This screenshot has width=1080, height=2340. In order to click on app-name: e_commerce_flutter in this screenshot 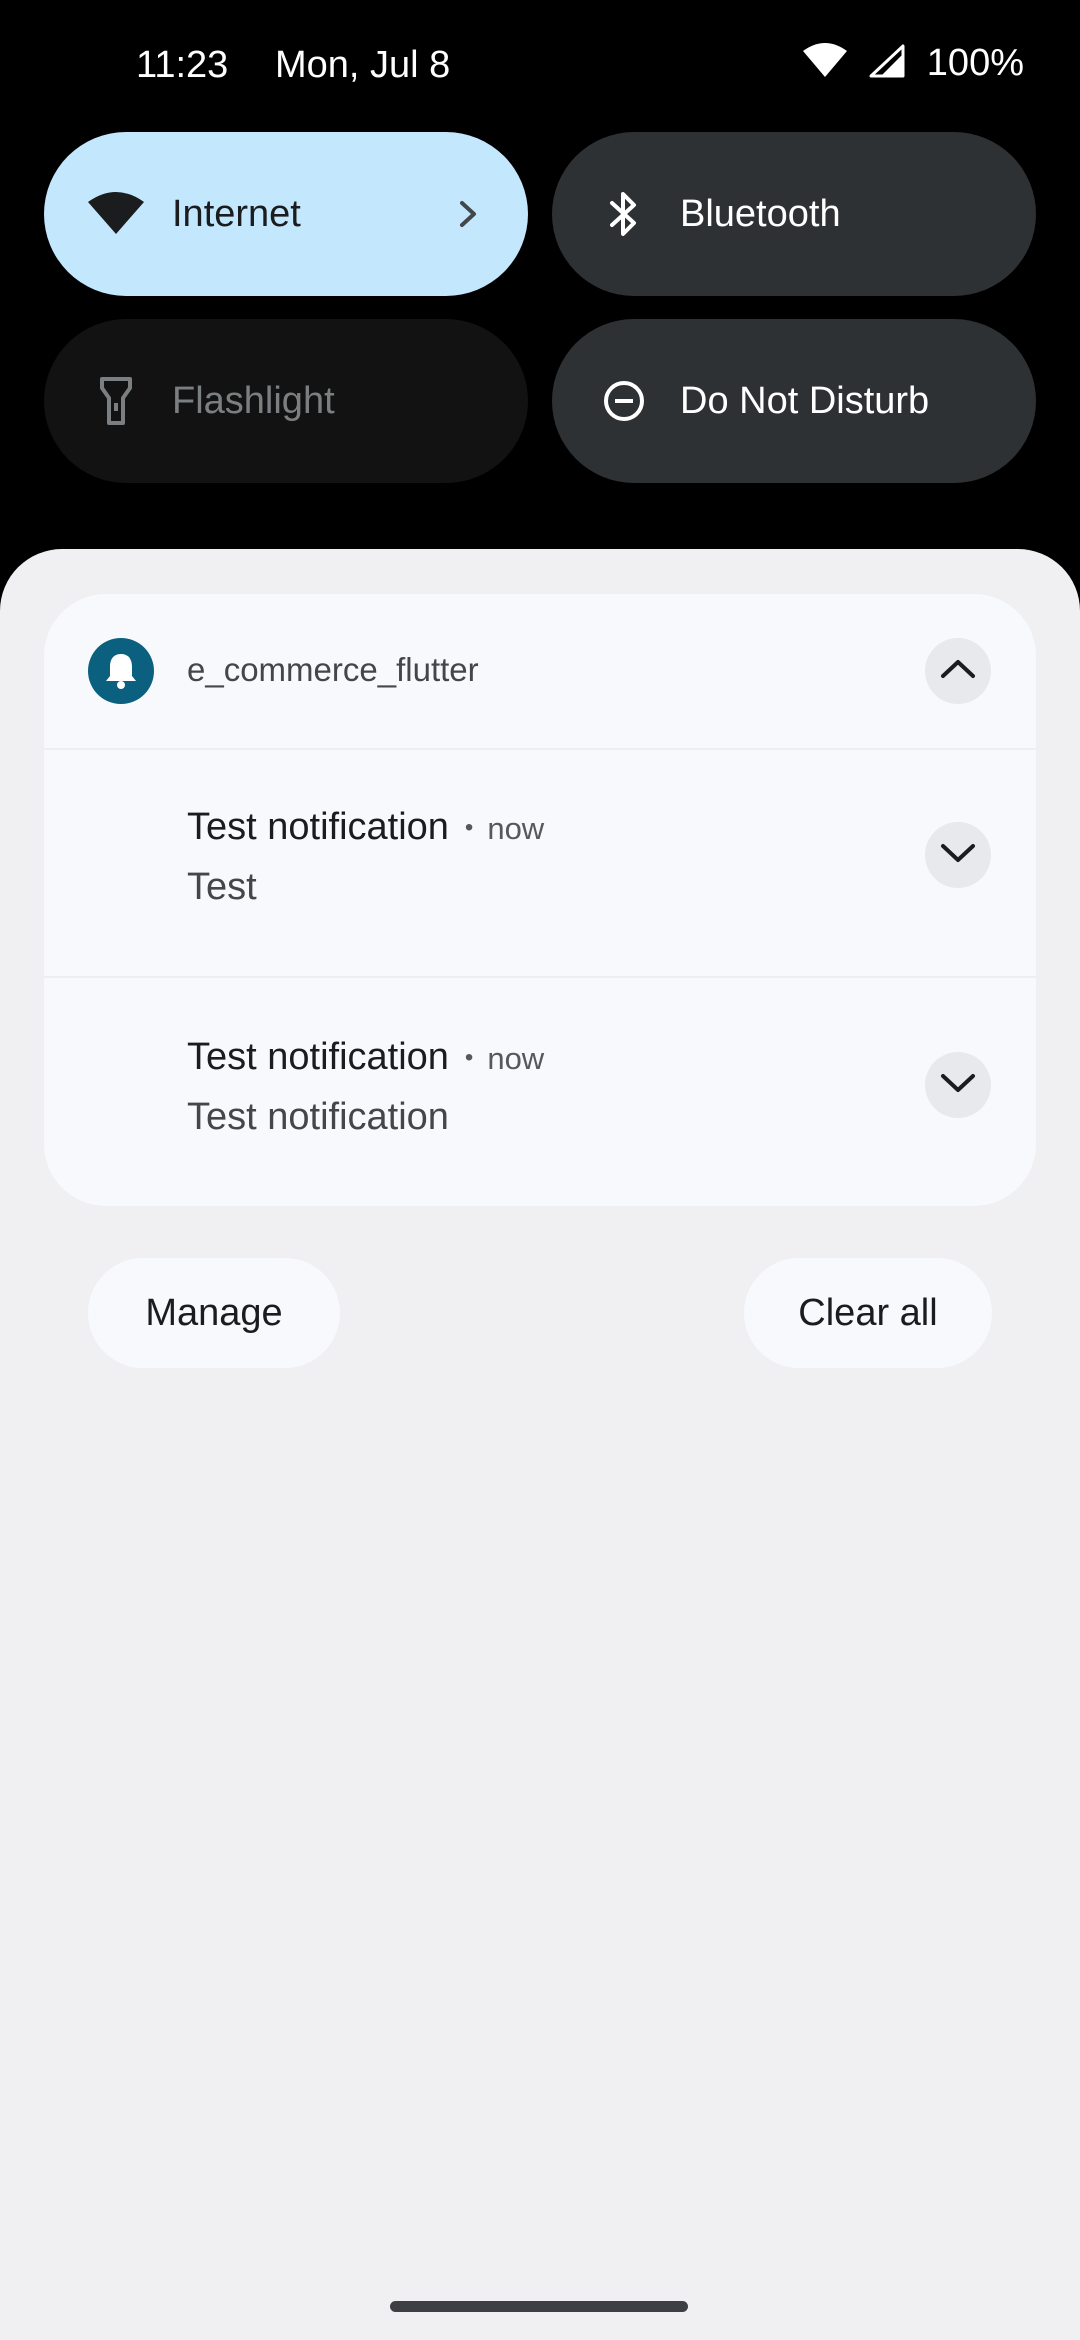, I will do `click(333, 669)`.